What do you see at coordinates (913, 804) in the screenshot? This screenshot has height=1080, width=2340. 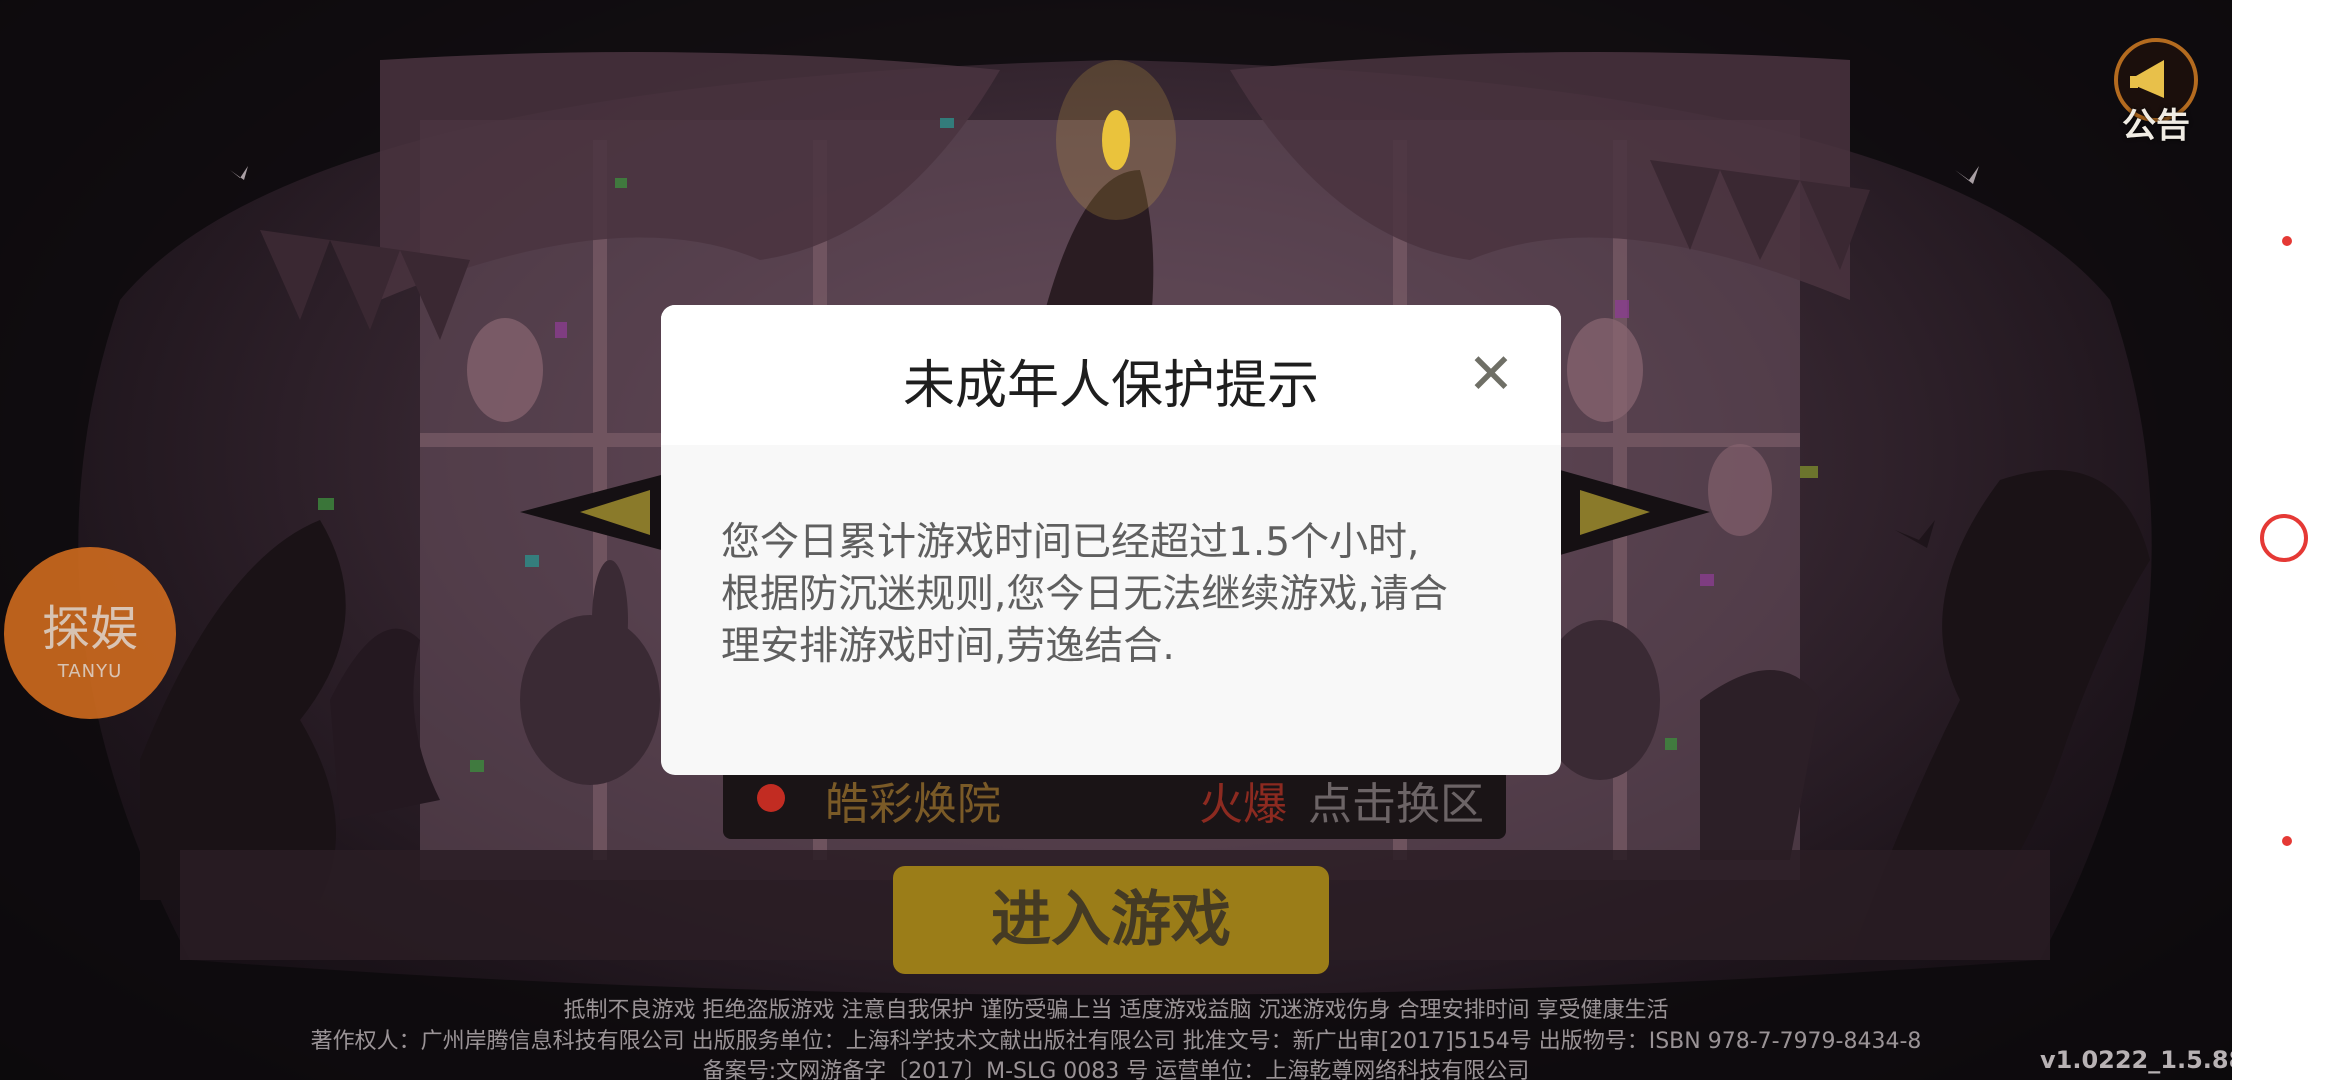 I see `server-name: 皓彩焕院` at bounding box center [913, 804].